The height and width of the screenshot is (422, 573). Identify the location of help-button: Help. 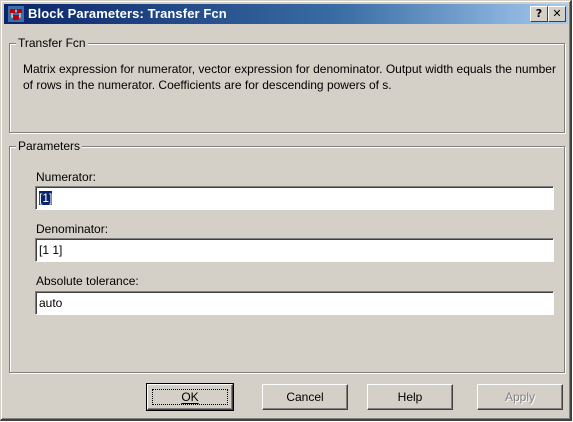
(410, 397).